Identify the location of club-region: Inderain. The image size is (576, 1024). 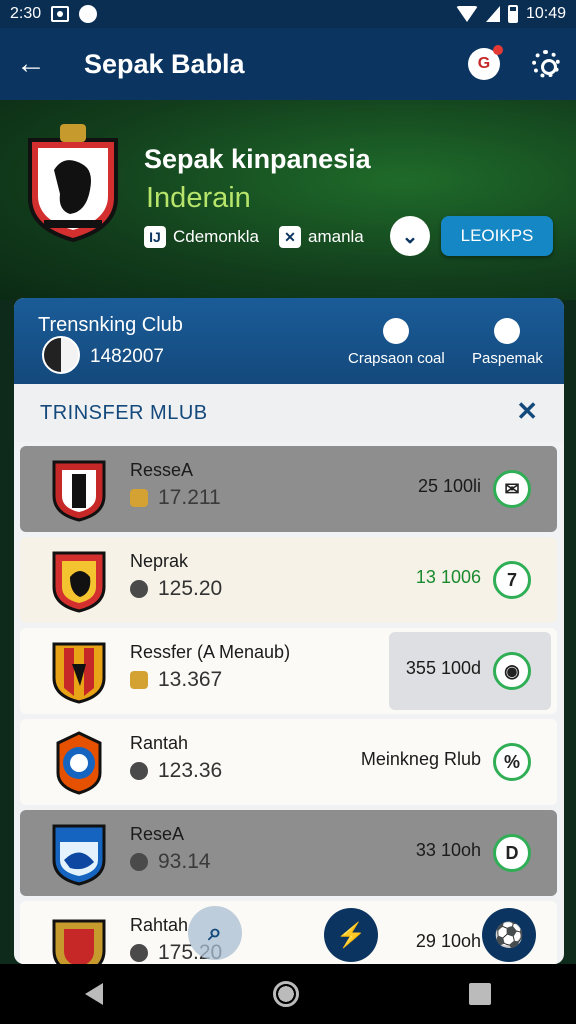
(198, 198).